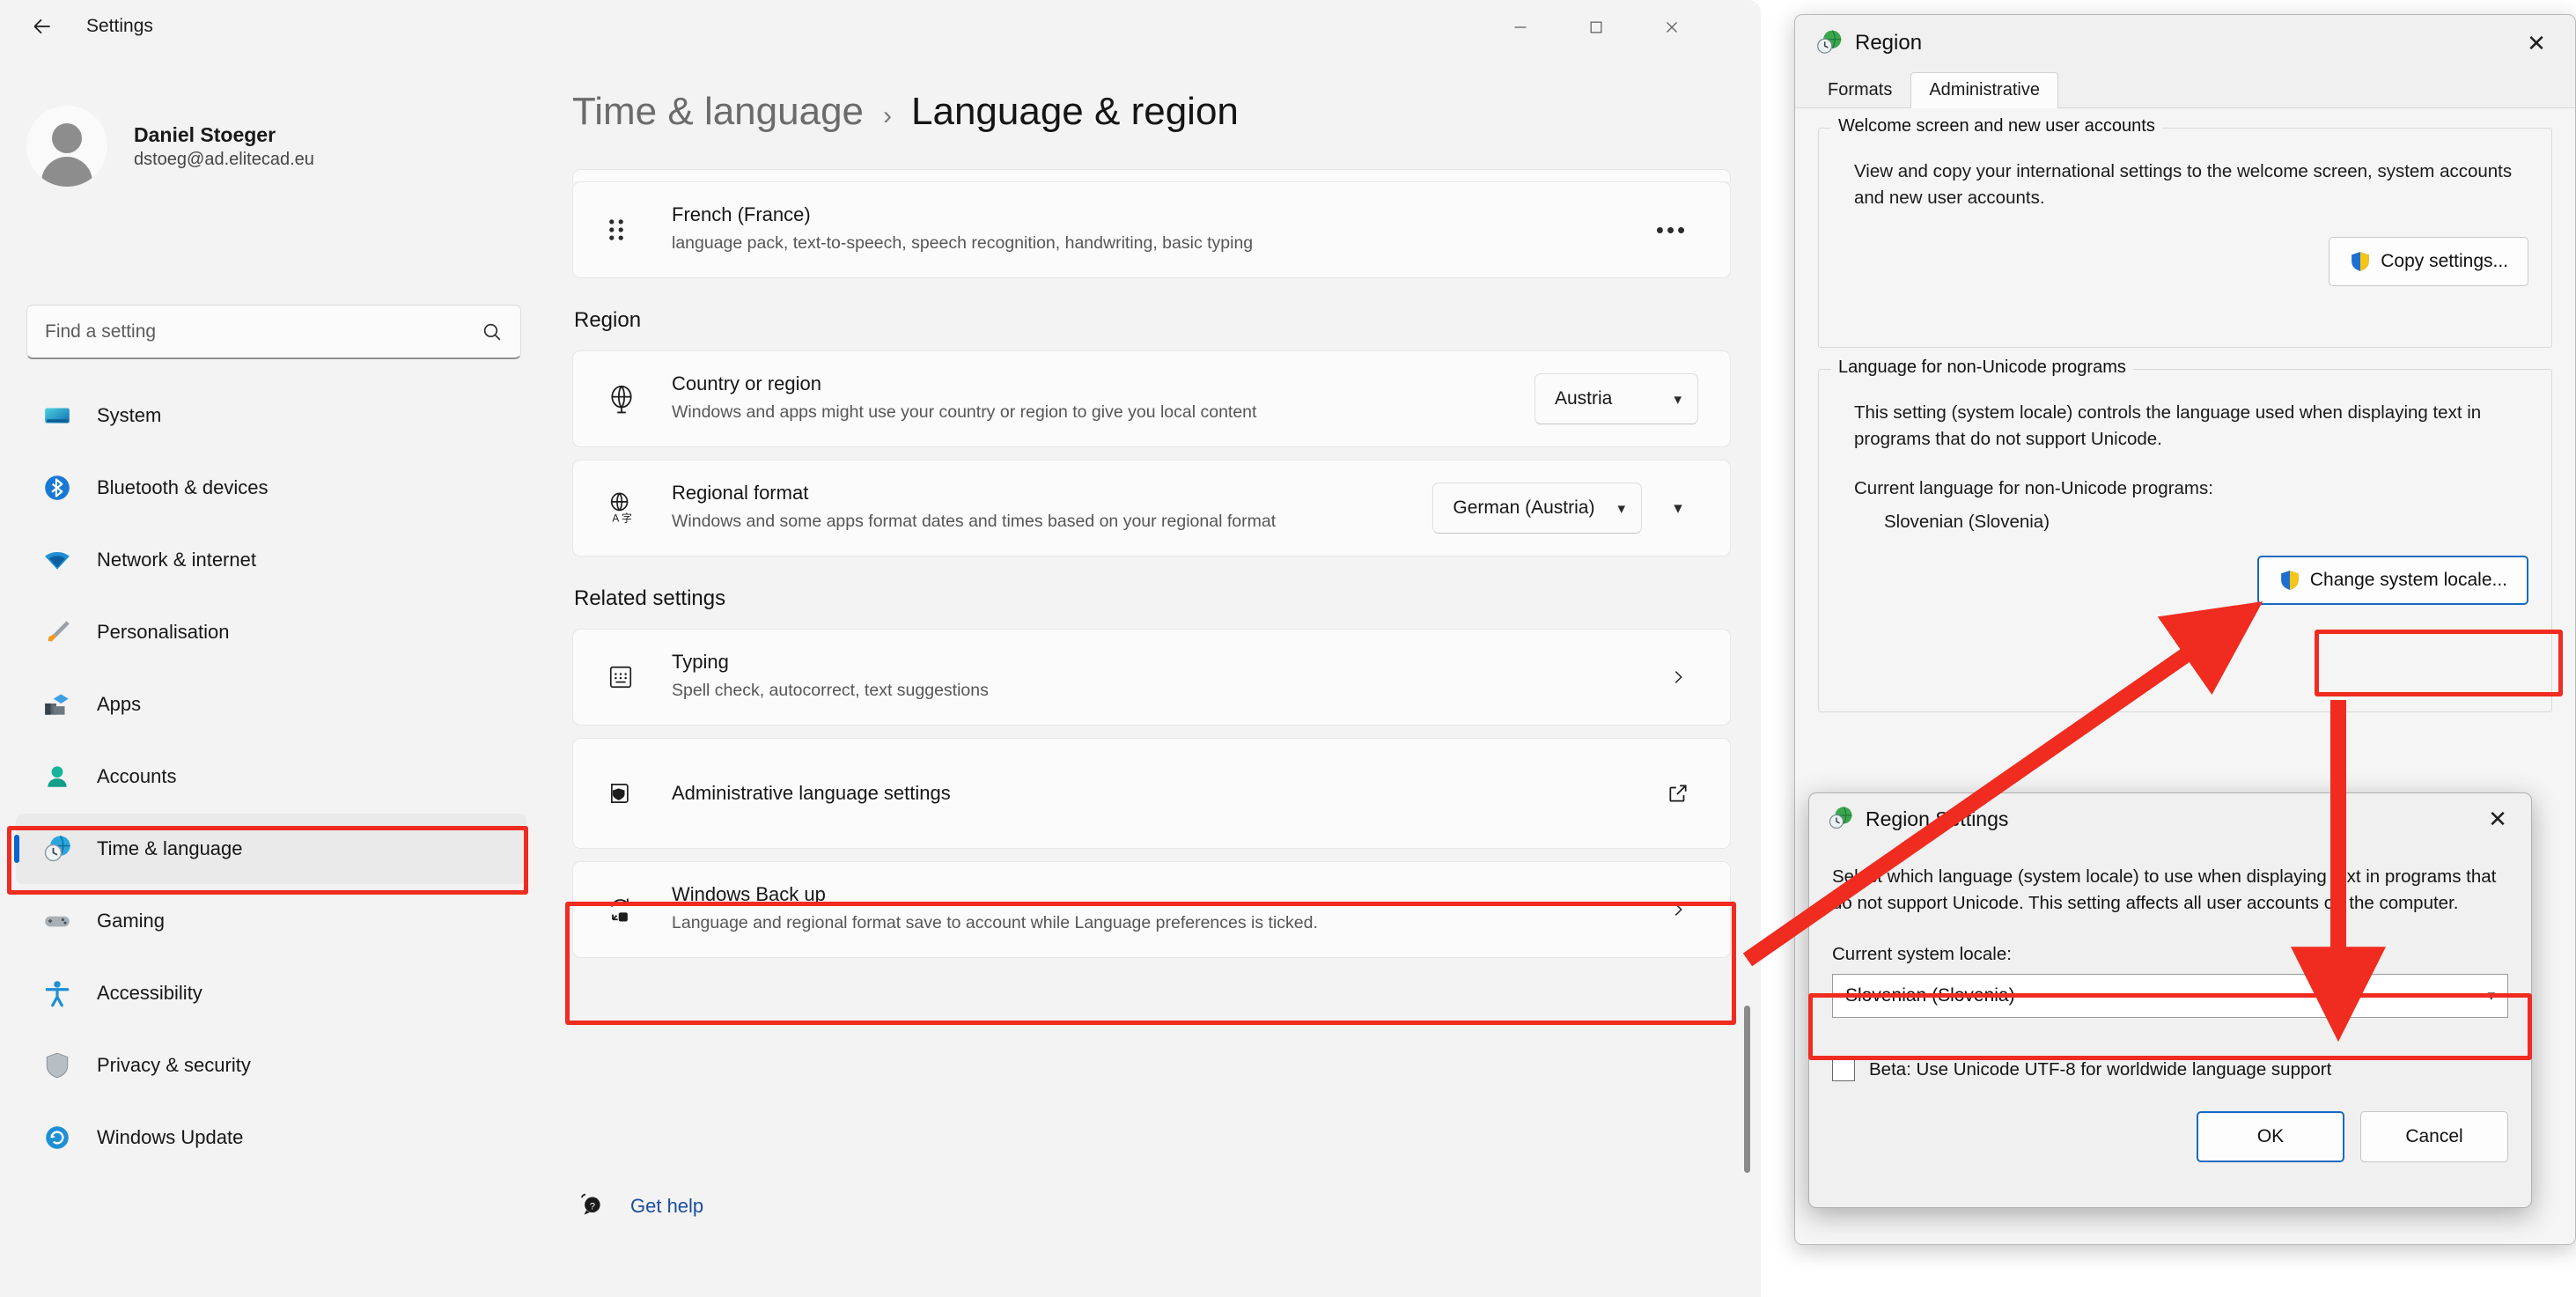 The width and height of the screenshot is (2576, 1297). What do you see at coordinates (57, 415) in the screenshot?
I see `monitor-icon` at bounding box center [57, 415].